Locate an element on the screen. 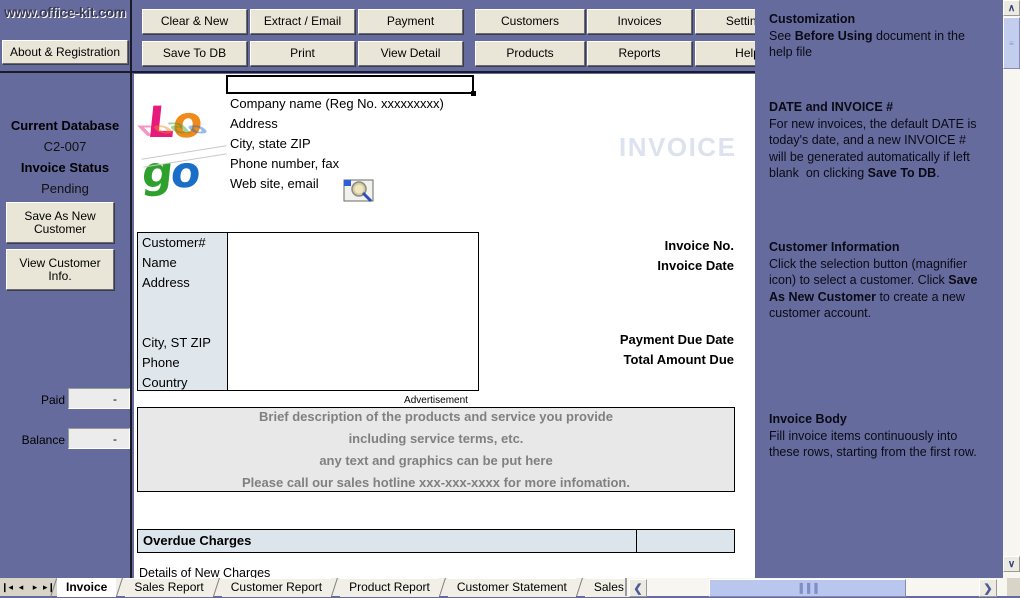  sheet-nav-buttons: ❙◂ ◂ ▸ ▸❙ is located at coordinates (28, 587).